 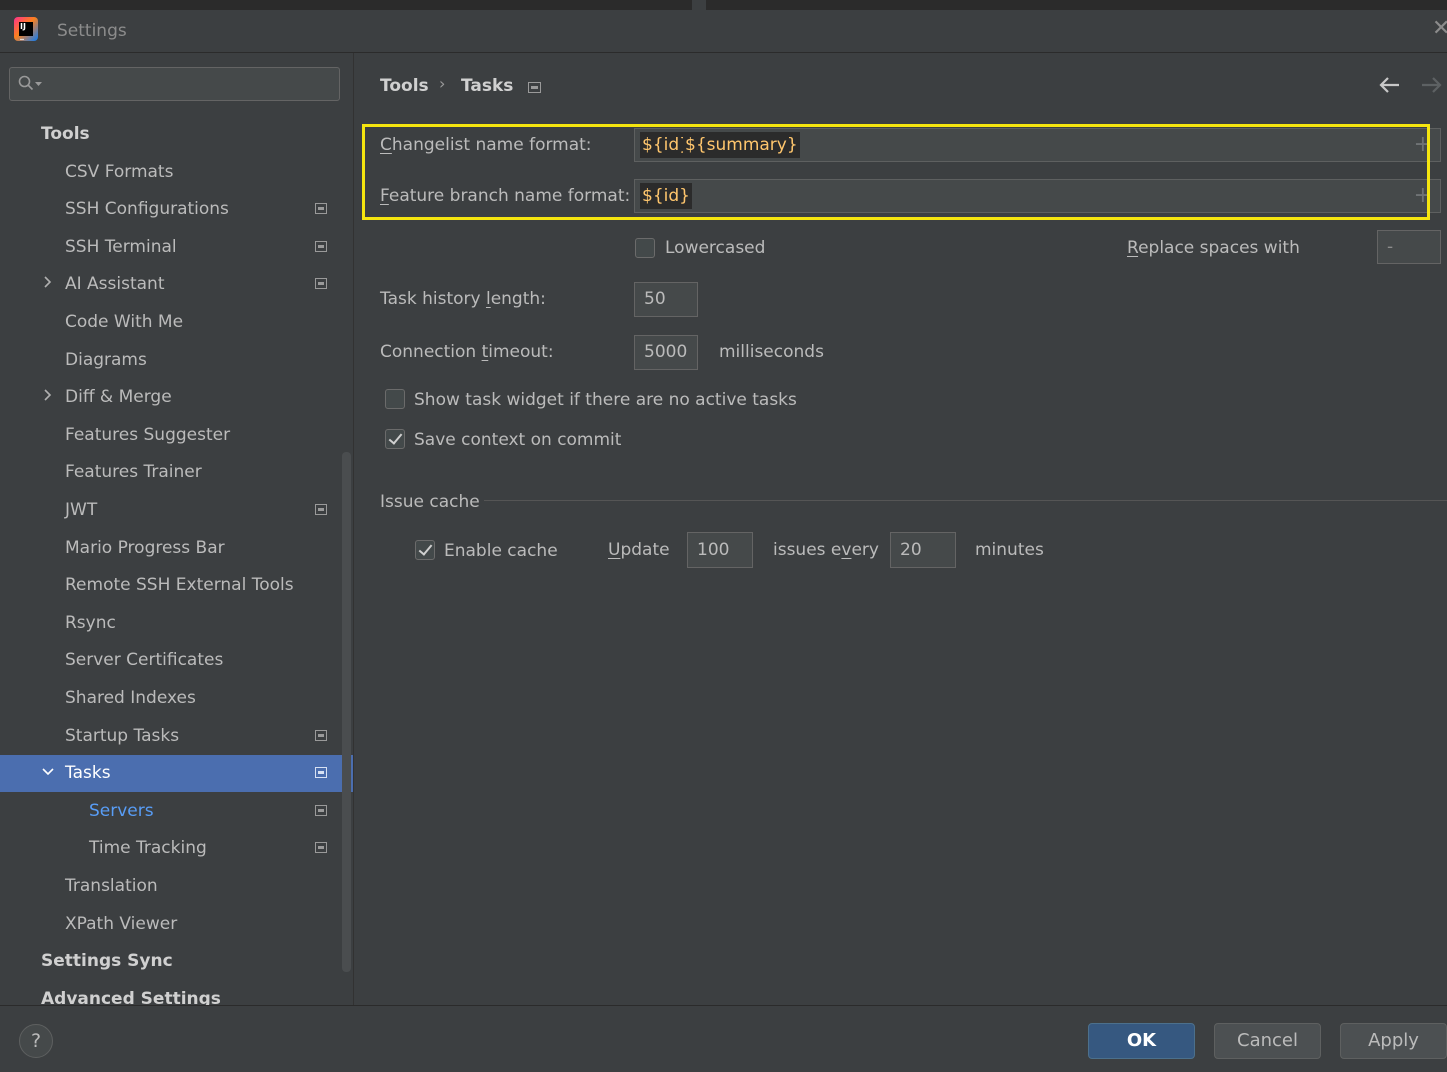 What do you see at coordinates (121, 247) in the screenshot?
I see `sidebar-item-label: SSH Terminal` at bounding box center [121, 247].